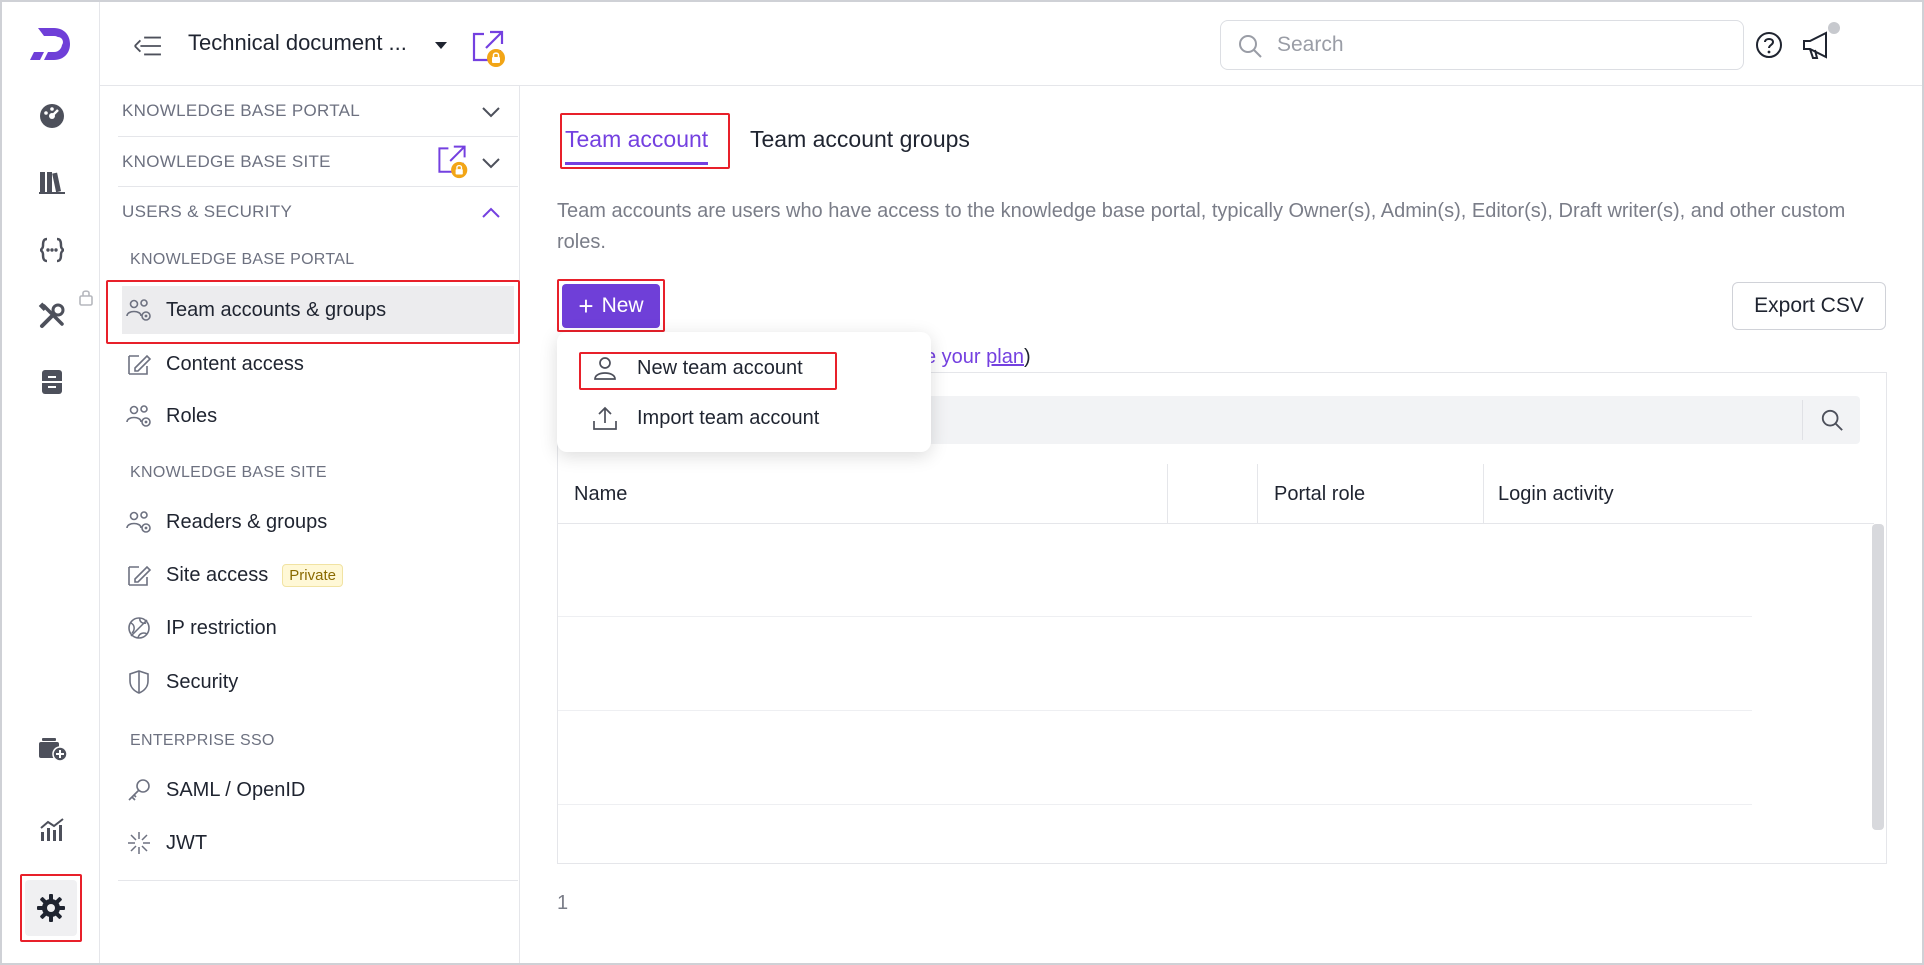  What do you see at coordinates (1556, 494) in the screenshot?
I see `column-header-login-activity: Login activity` at bounding box center [1556, 494].